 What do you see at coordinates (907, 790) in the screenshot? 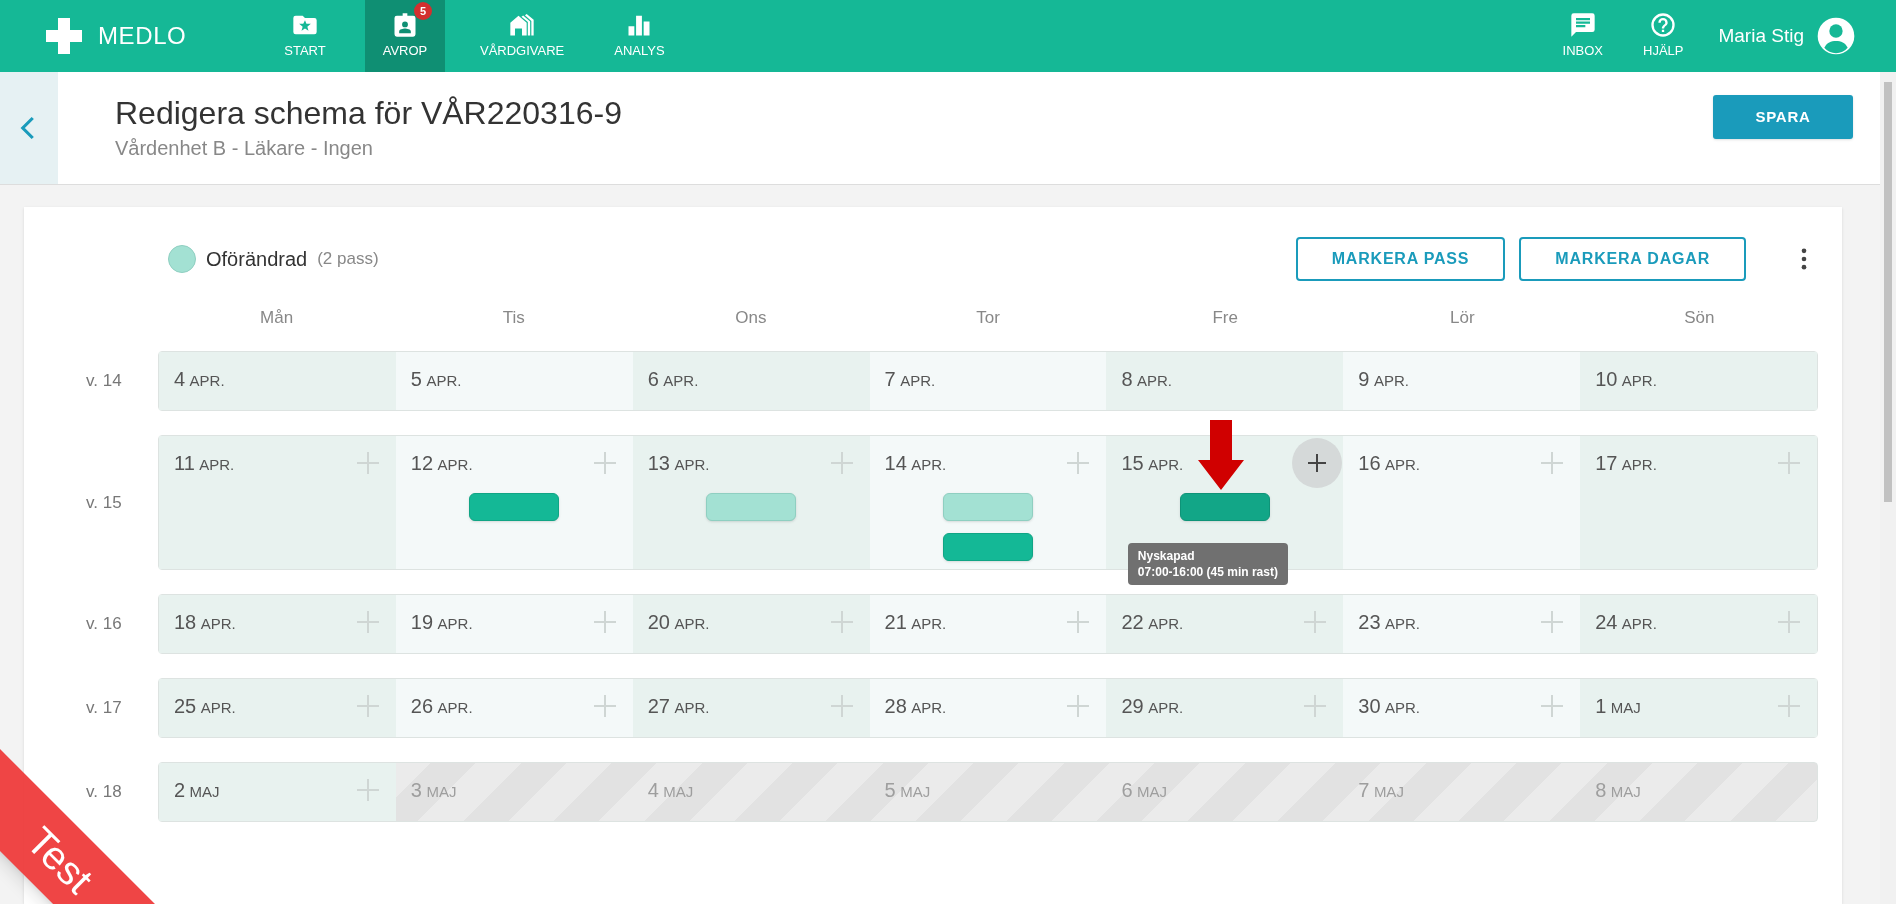
I see `date-label: 5 MAJ` at bounding box center [907, 790].